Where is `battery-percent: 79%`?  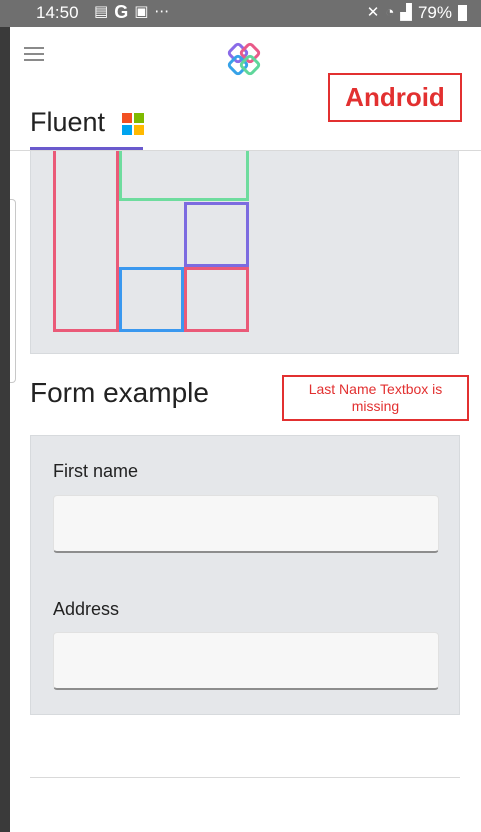
battery-percent: 79% is located at coordinates (434, 12).